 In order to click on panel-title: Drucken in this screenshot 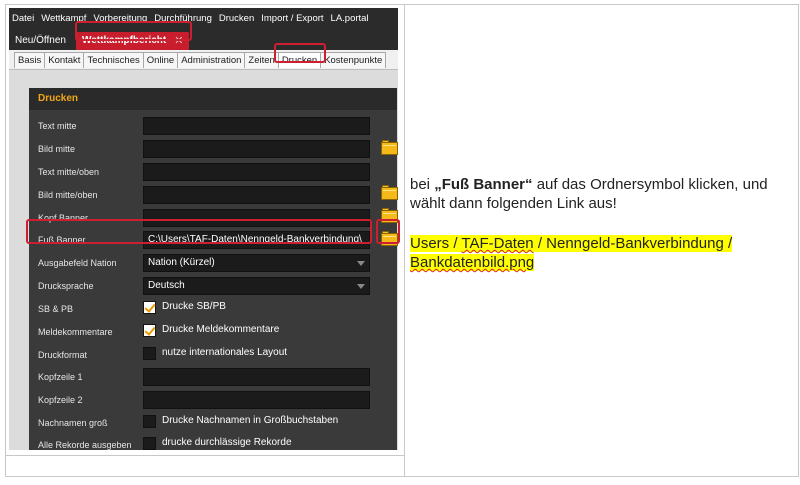, I will do `click(58, 98)`.